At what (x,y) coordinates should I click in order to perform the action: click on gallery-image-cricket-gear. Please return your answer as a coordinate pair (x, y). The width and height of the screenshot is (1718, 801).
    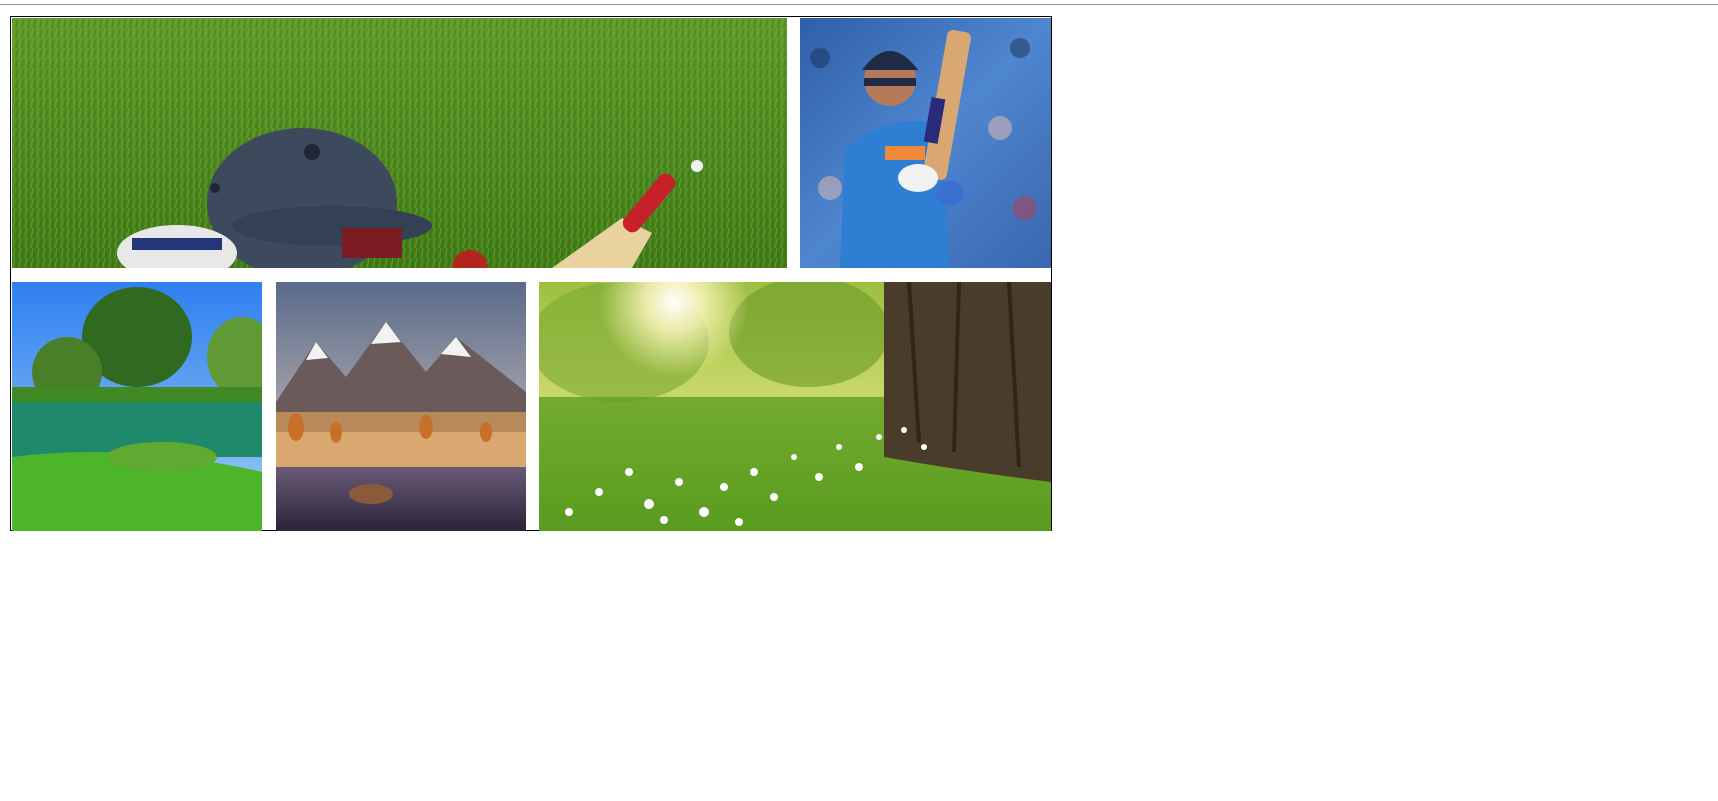
    Looking at the image, I should click on (399, 143).